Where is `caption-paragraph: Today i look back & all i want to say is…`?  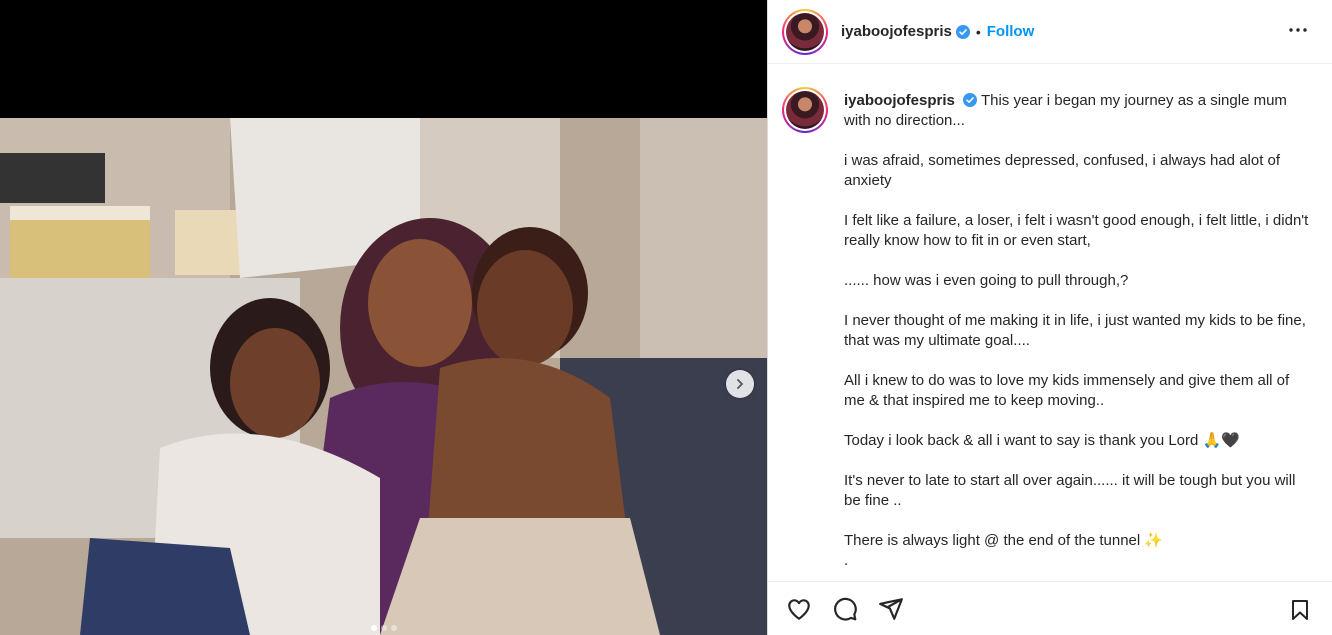
caption-paragraph: Today i look back & all i want to say is… is located at coordinates (1042, 440).